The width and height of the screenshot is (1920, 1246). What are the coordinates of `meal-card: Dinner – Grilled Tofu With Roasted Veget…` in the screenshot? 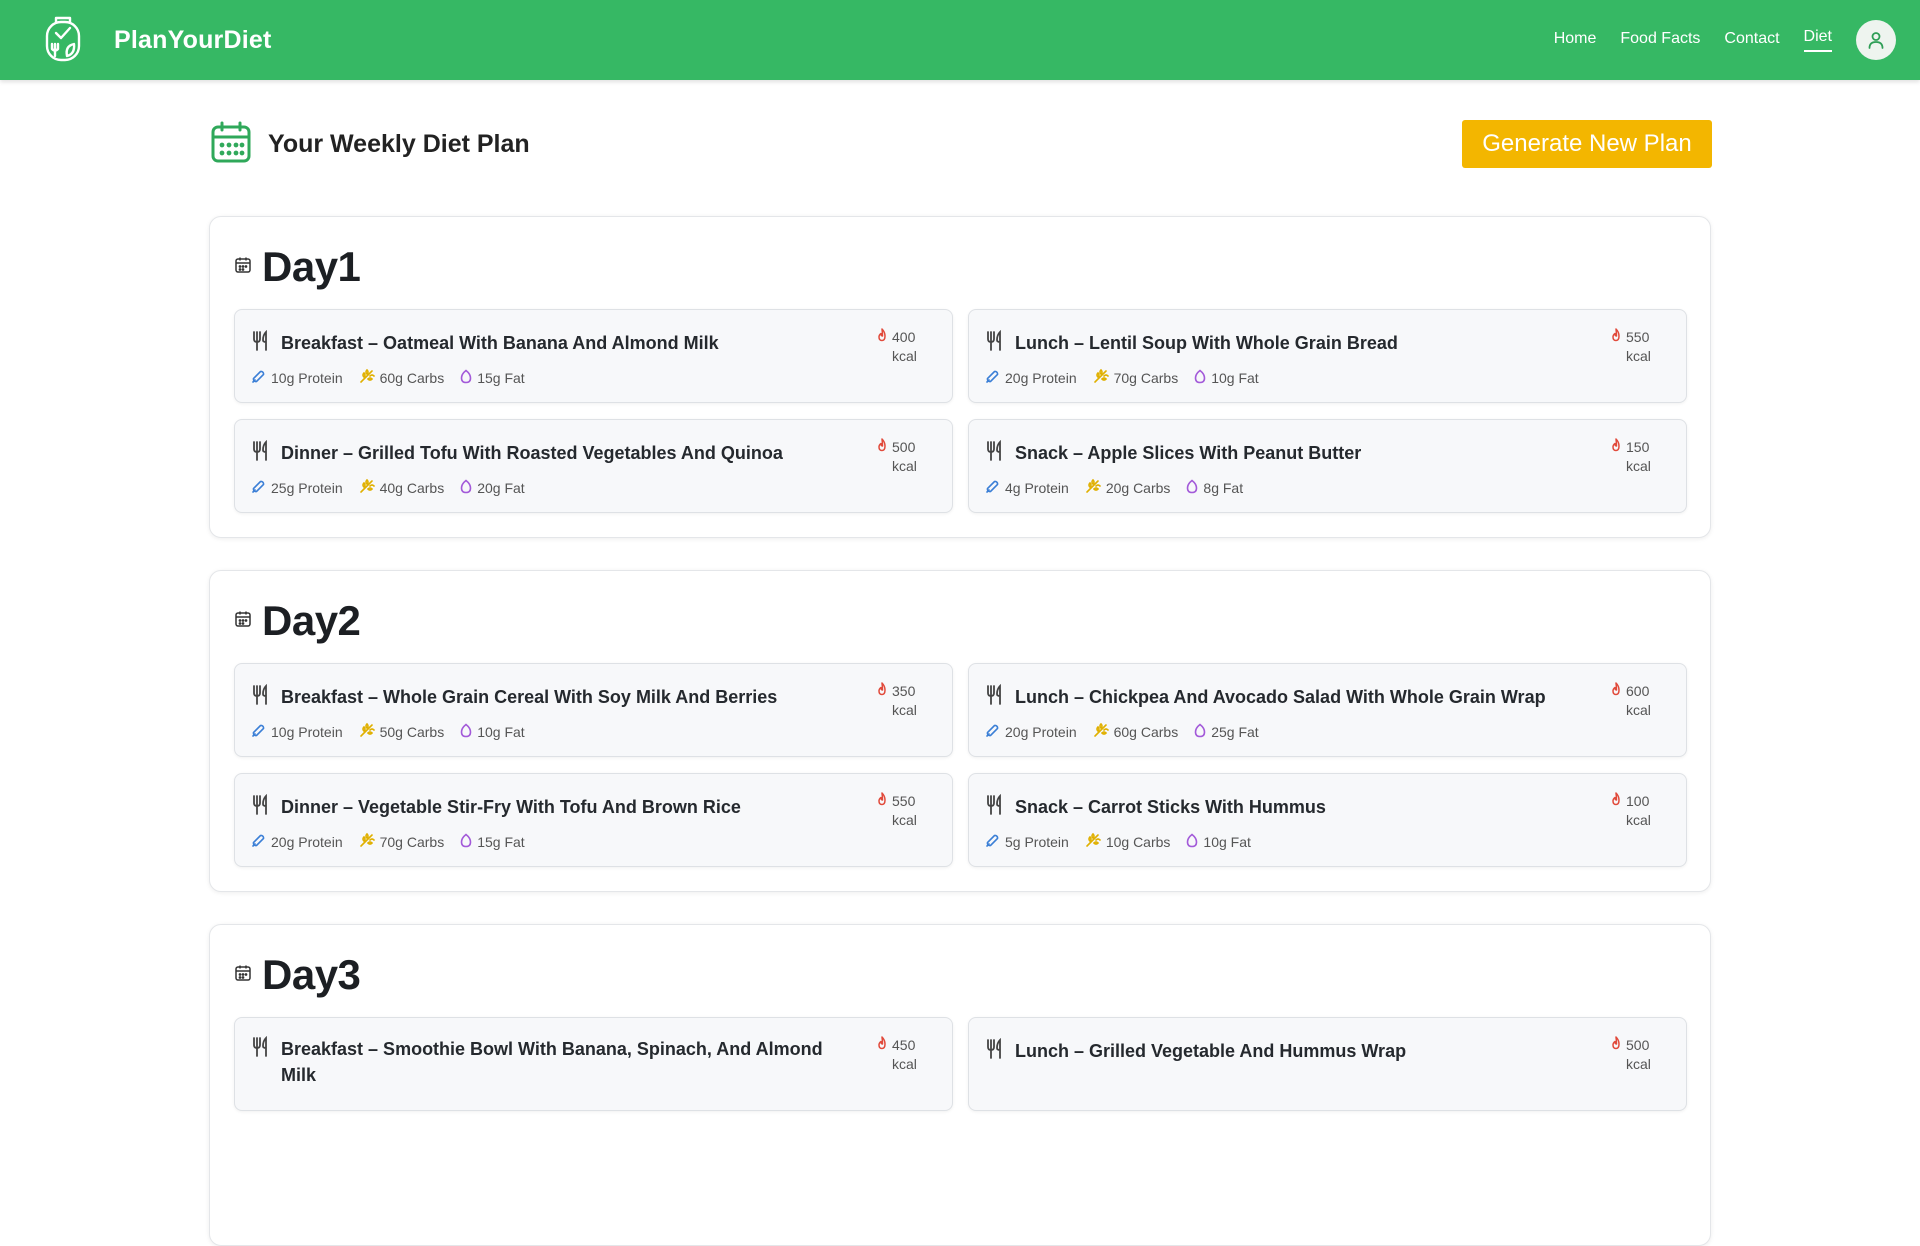 It's located at (593, 466).